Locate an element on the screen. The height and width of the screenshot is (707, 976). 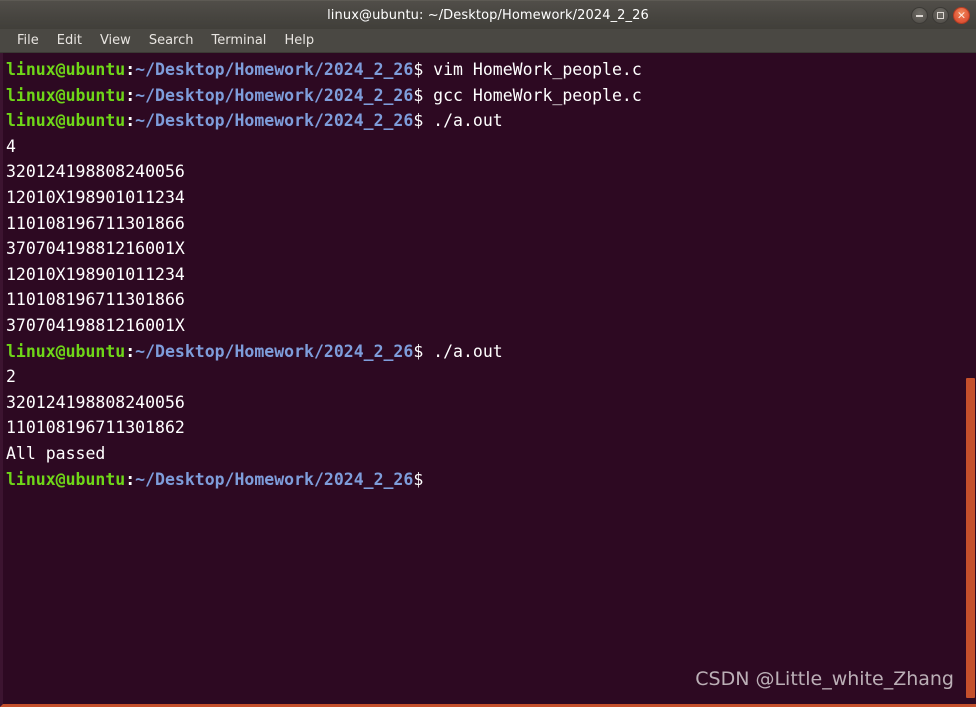
menu-item-edit: Edit is located at coordinates (69, 40).